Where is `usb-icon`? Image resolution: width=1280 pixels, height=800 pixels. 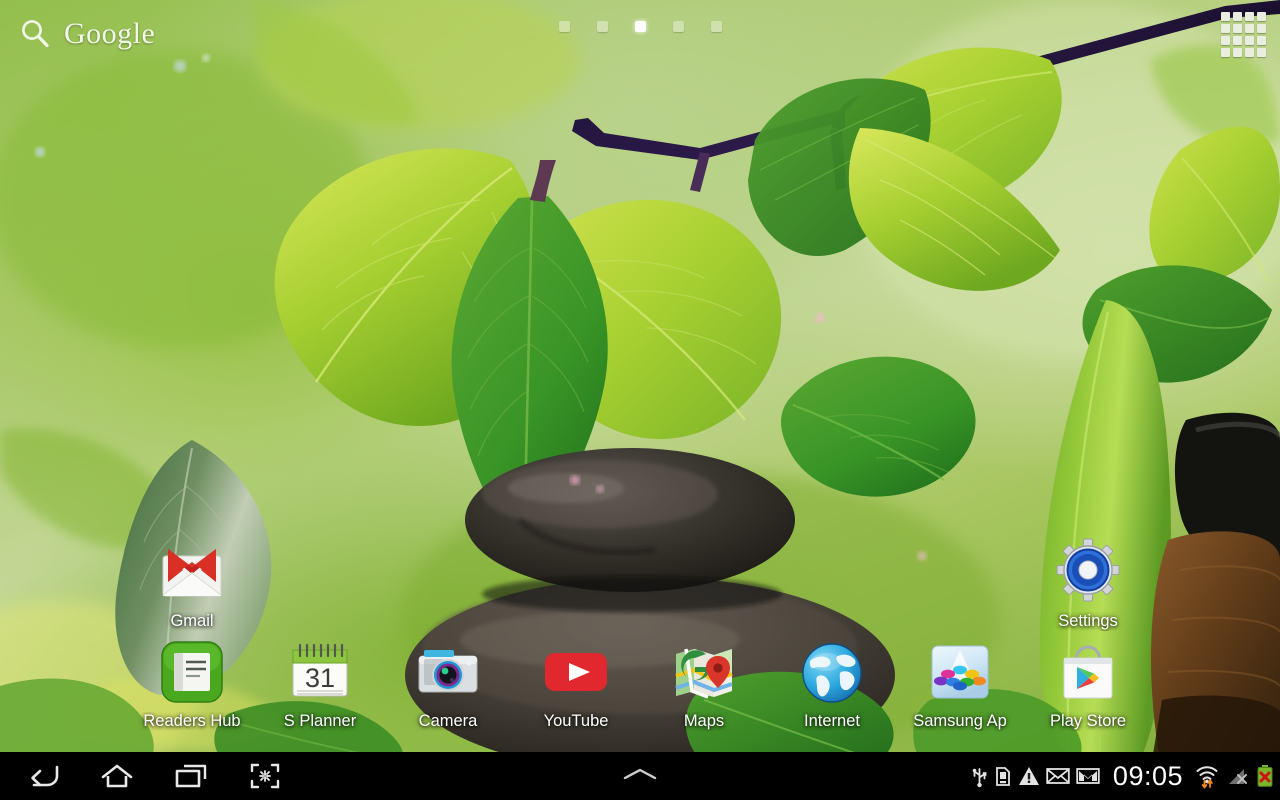 usb-icon is located at coordinates (979, 776).